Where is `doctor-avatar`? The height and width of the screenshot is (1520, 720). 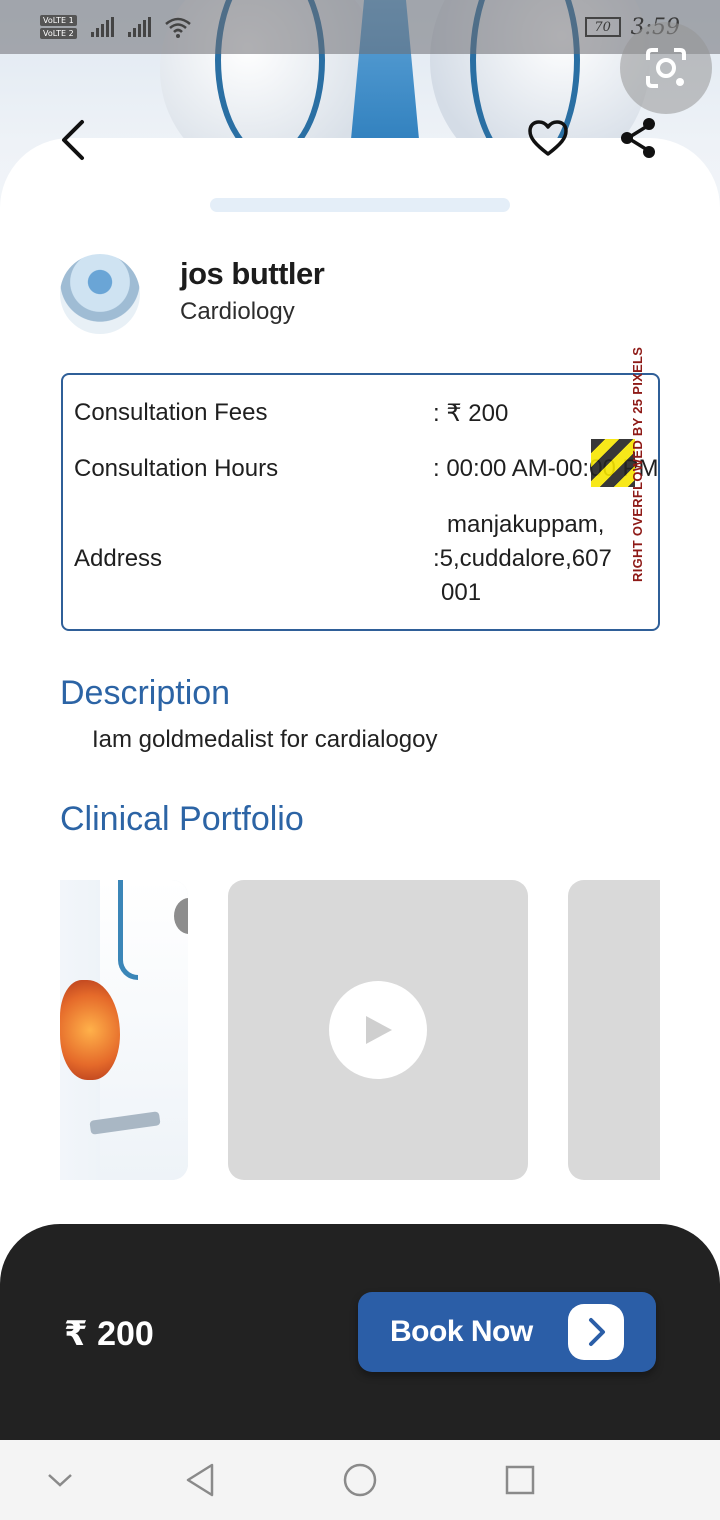 doctor-avatar is located at coordinates (100, 294).